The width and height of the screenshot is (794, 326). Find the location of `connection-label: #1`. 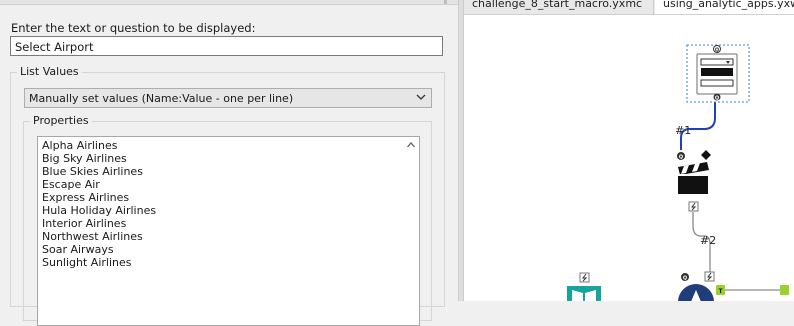

connection-label: #1 is located at coordinates (683, 130).